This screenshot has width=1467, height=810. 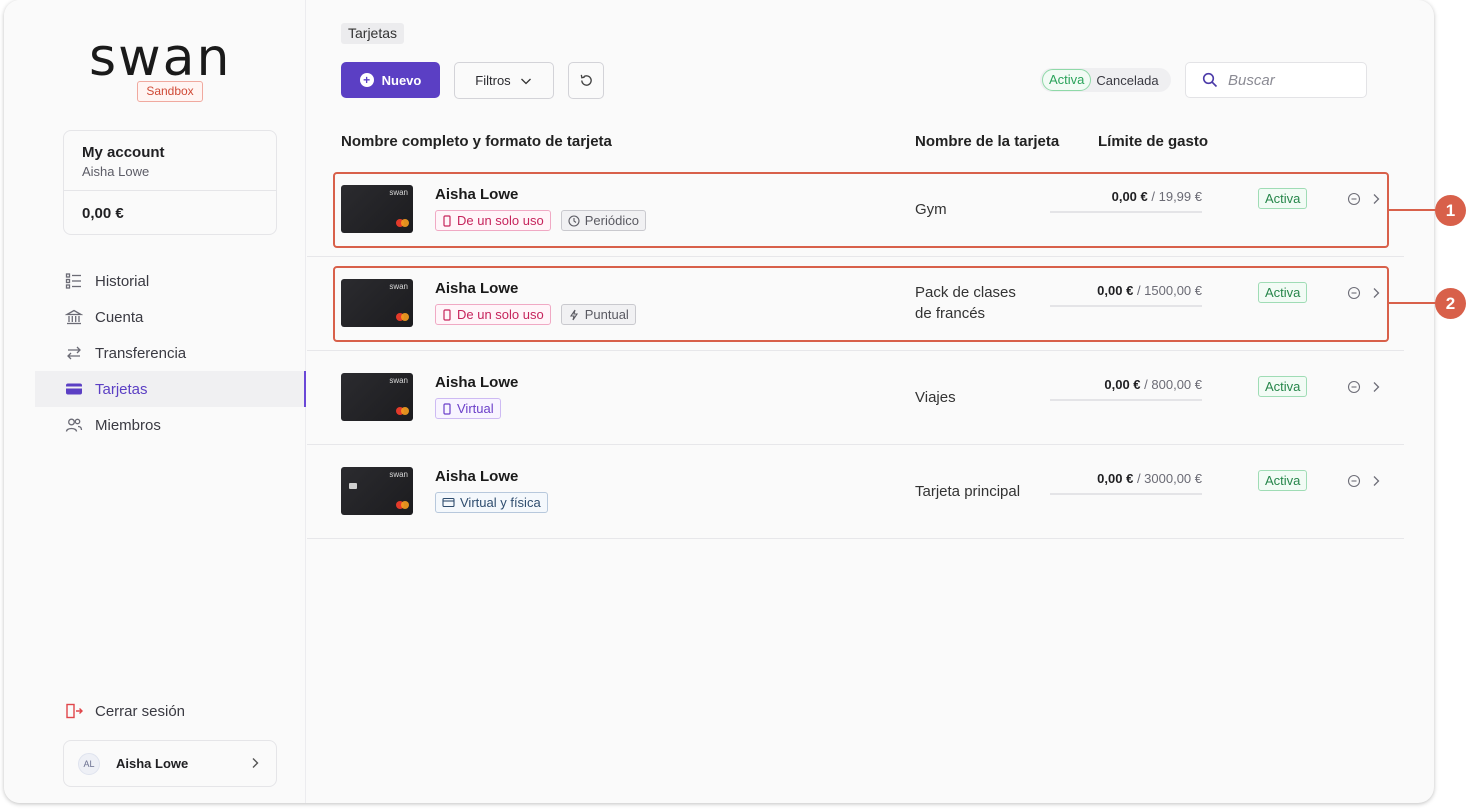 I want to click on column-header-limit: Límite de gasto, so click(x=1153, y=141).